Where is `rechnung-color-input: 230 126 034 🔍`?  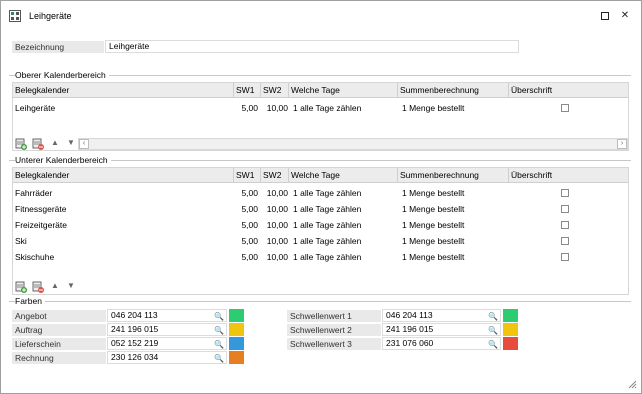 rechnung-color-input: 230 126 034 🔍 is located at coordinates (167, 357).